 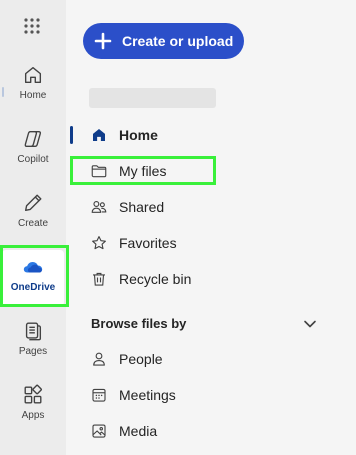 I want to click on nav-label-shared: Shared, so click(x=142, y=207).